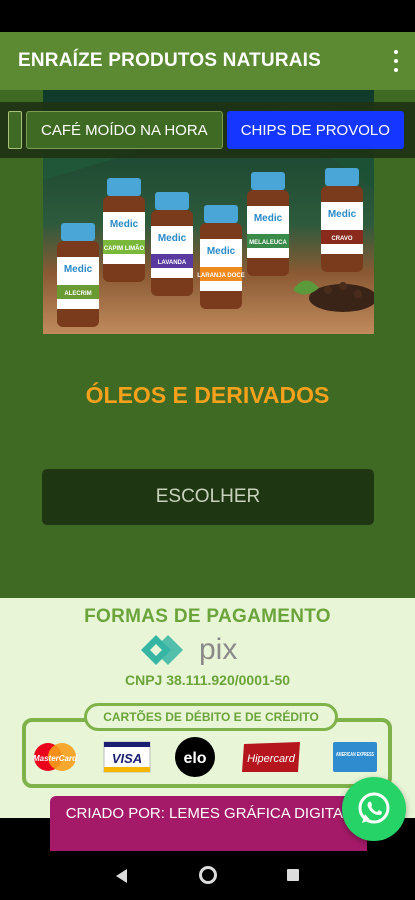  What do you see at coordinates (220, 276) in the screenshot?
I see `svg-text: LARANJA DOCE` at bounding box center [220, 276].